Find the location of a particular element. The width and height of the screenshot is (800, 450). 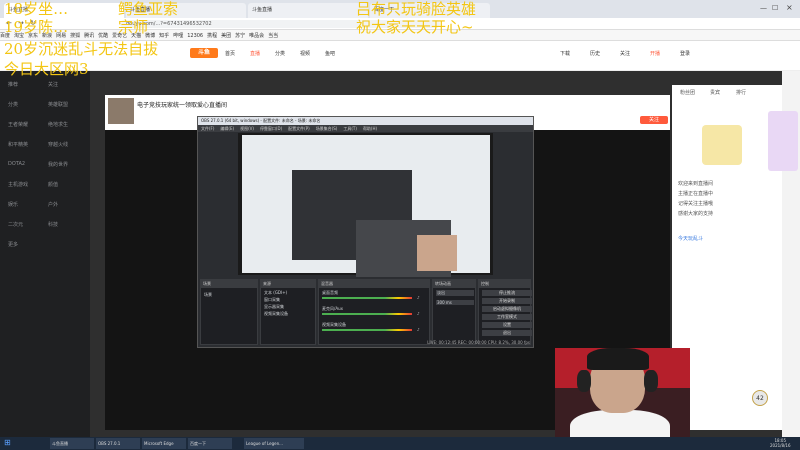

sidebar-item: DOTA2 is located at coordinates (16, 164).